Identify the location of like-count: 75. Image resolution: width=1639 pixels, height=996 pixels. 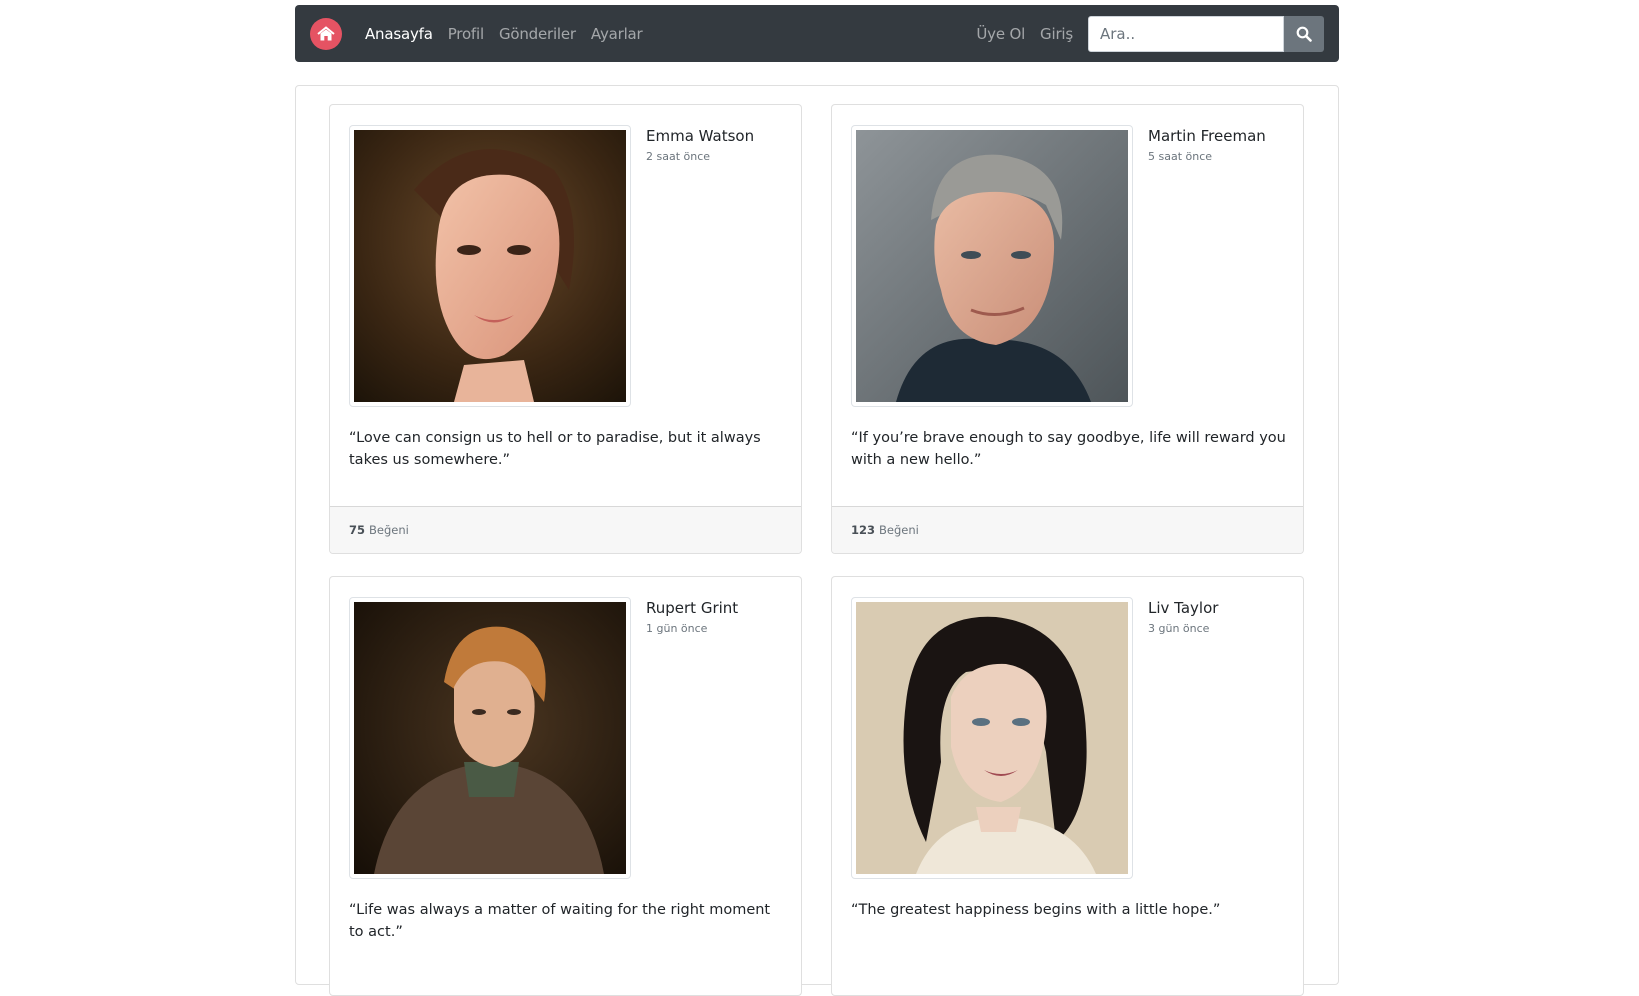
(357, 530).